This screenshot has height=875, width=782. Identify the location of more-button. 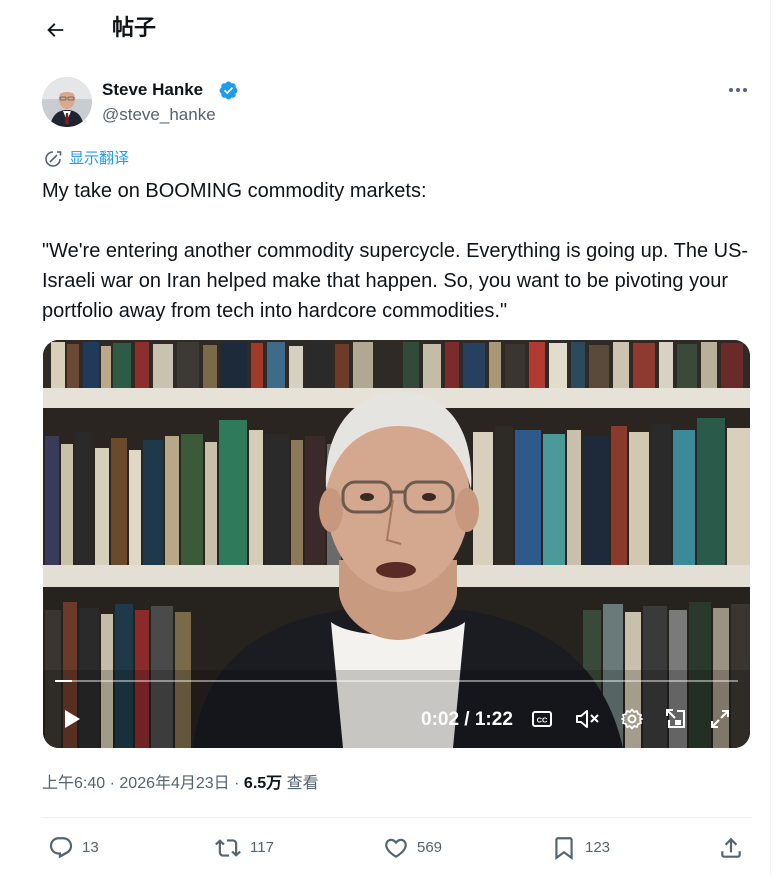
(738, 90).